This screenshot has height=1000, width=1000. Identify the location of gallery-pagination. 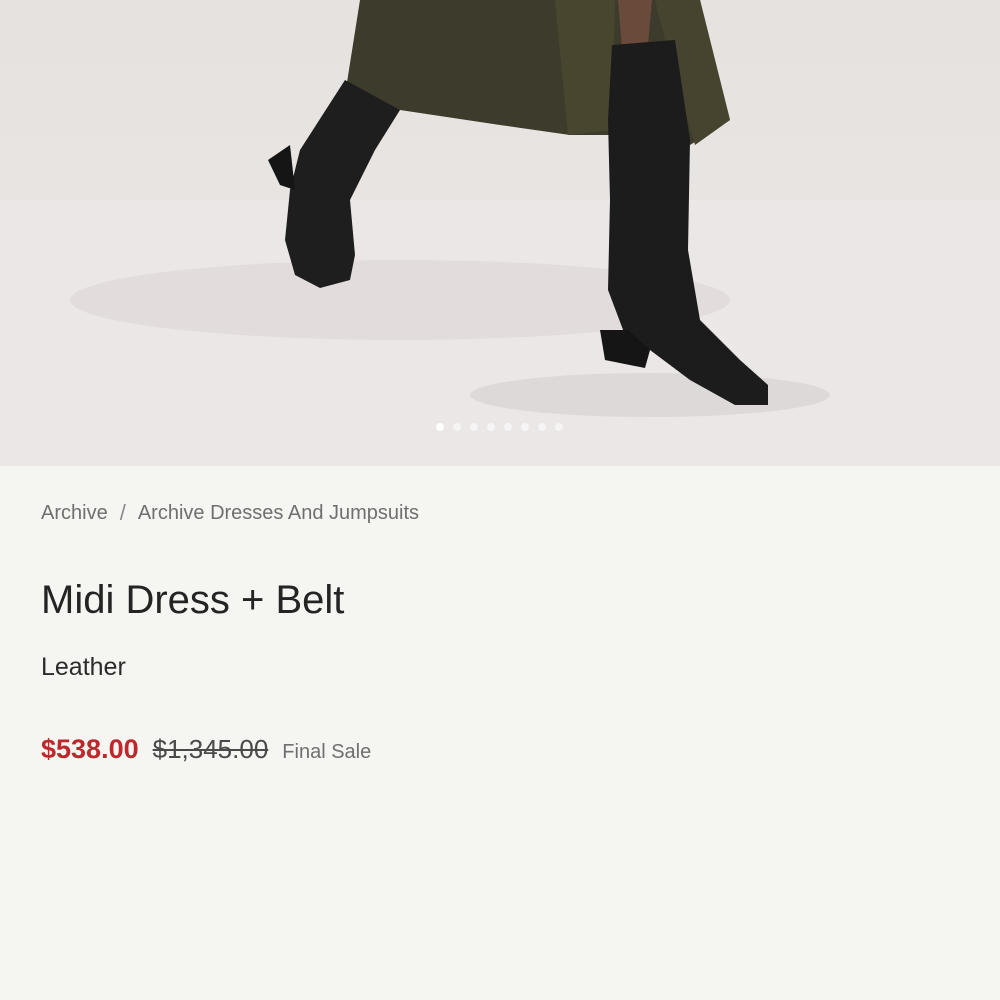
(499, 427).